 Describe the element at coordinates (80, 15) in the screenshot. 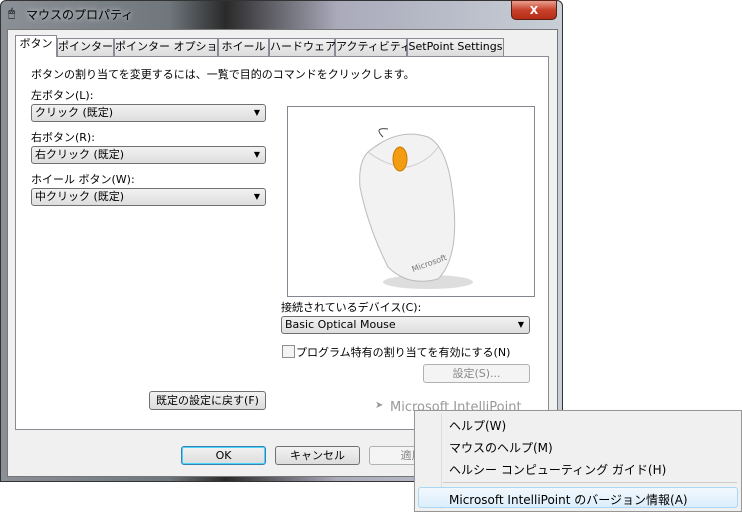

I see `window-title: マウスのプロパティ` at that location.